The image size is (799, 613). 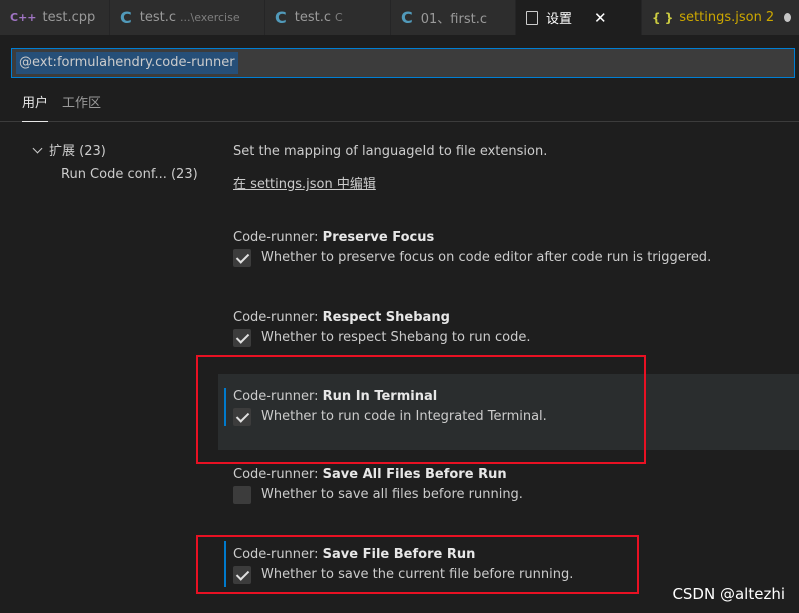 I want to click on json-file-icon: { }, so click(x=663, y=17).